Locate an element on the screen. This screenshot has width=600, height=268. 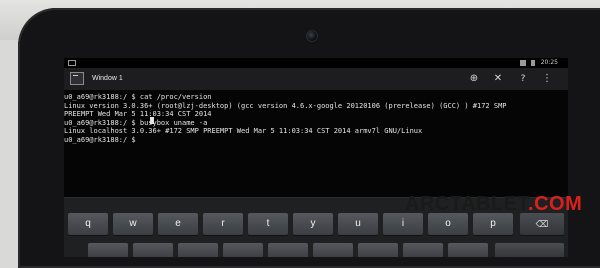
status-bar: 20:25 is located at coordinates (316, 63).